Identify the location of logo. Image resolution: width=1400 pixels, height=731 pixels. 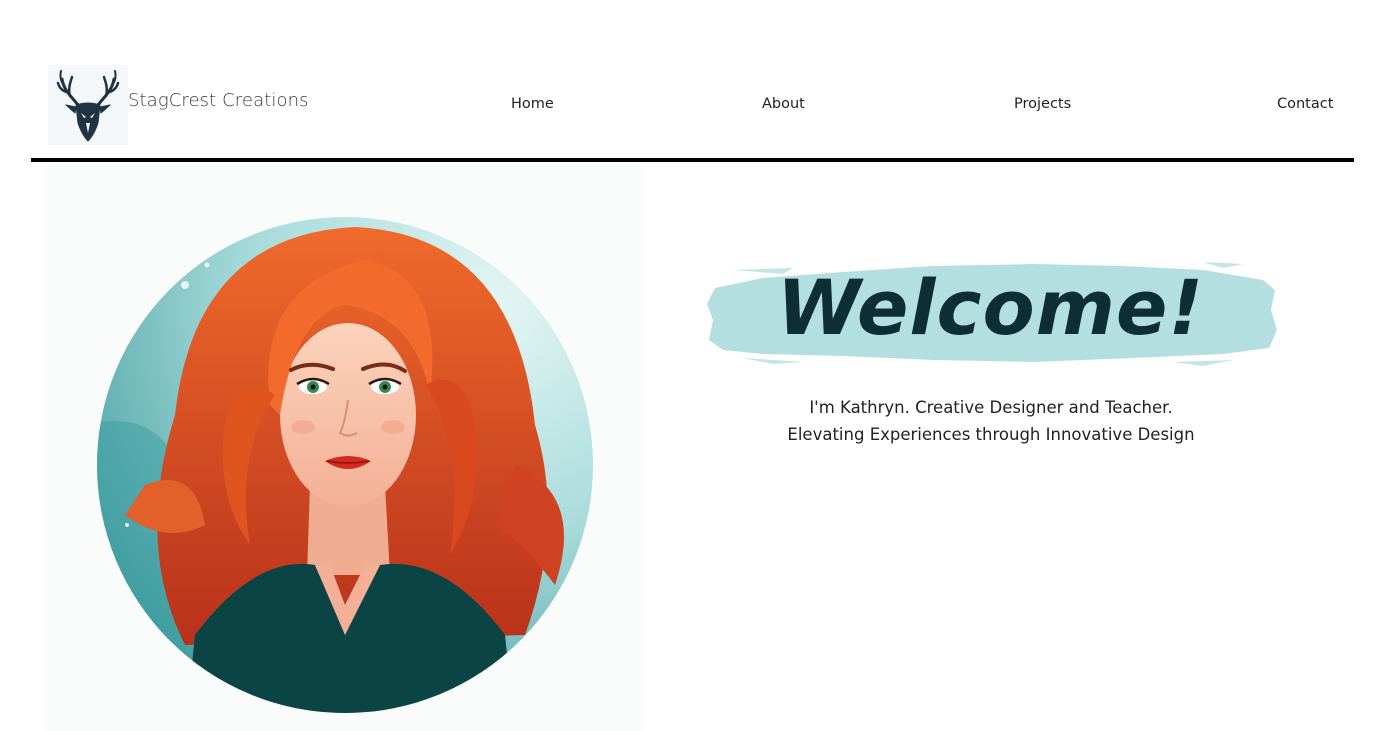
(88, 105).